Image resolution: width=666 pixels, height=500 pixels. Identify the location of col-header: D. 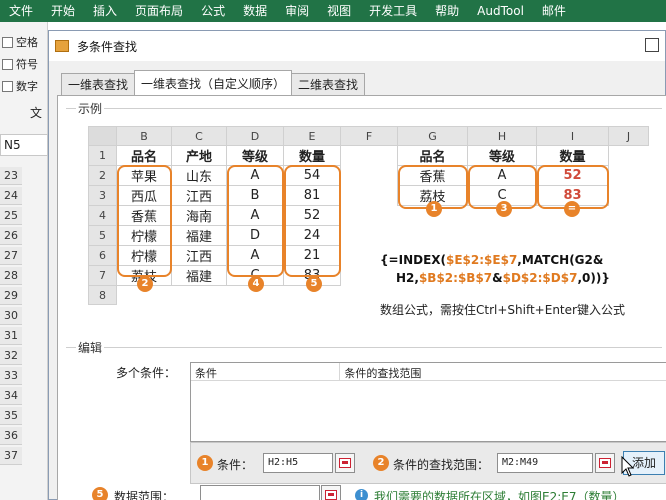
(255, 136).